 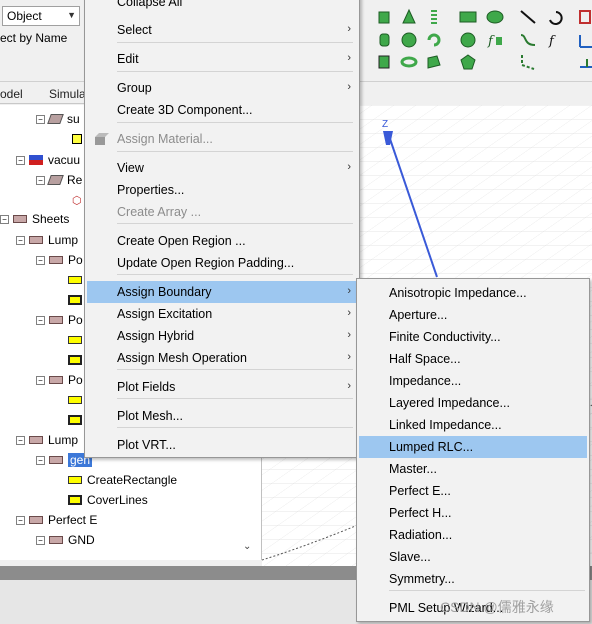 I want to click on equation-surface-icon: f, so click(x=495, y=40).